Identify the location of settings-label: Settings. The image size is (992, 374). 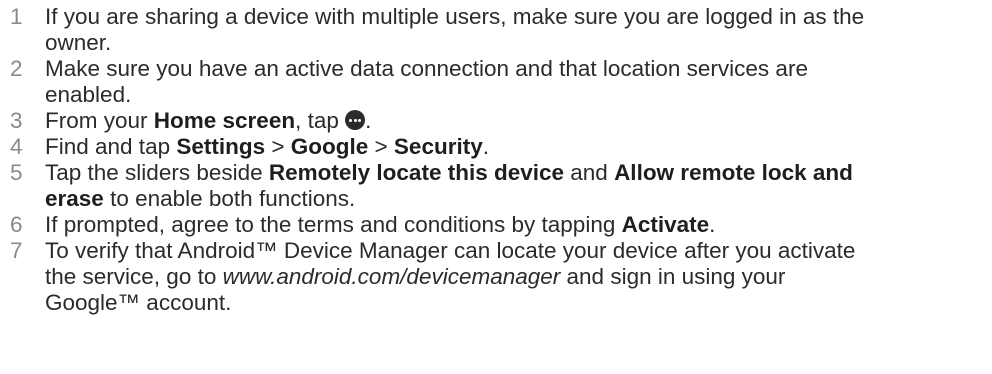
(221, 146).